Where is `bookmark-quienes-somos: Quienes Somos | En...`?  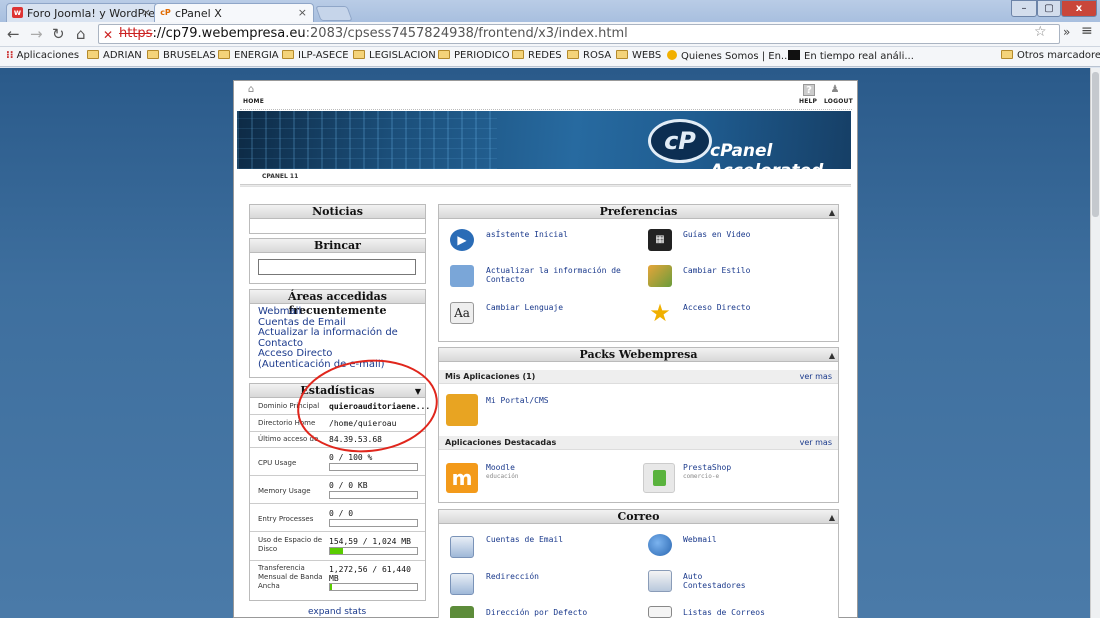 bookmark-quienes-somos: Quienes Somos | En... is located at coordinates (728, 56).